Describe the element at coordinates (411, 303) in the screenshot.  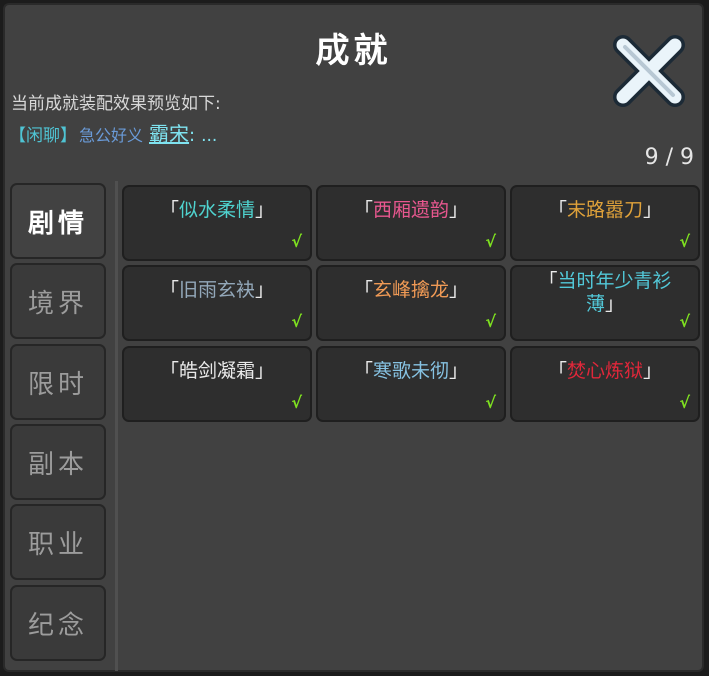
I see `achievement-card: 「玄峰擒龙」 √` at that location.